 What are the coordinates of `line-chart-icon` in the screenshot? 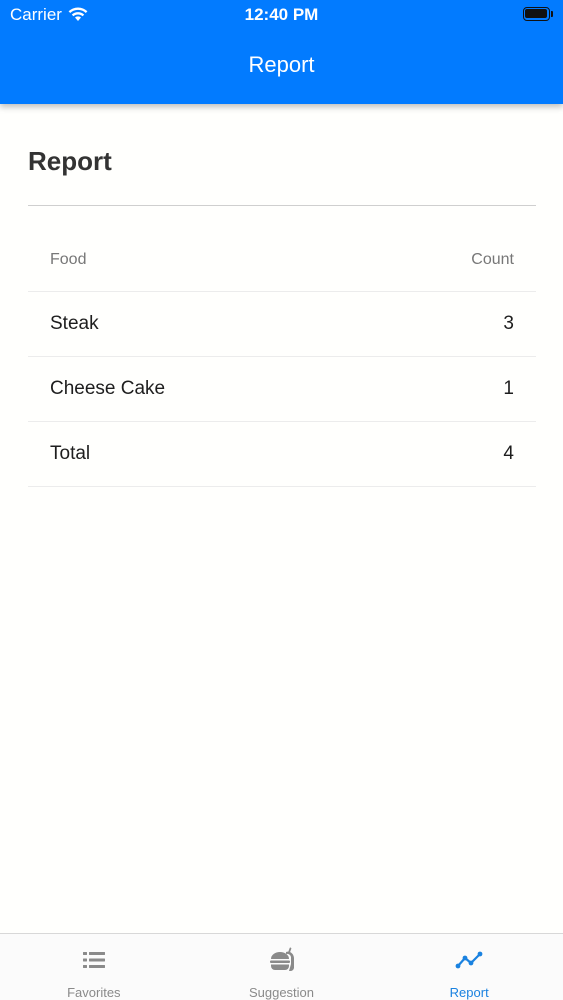 It's located at (469, 960).